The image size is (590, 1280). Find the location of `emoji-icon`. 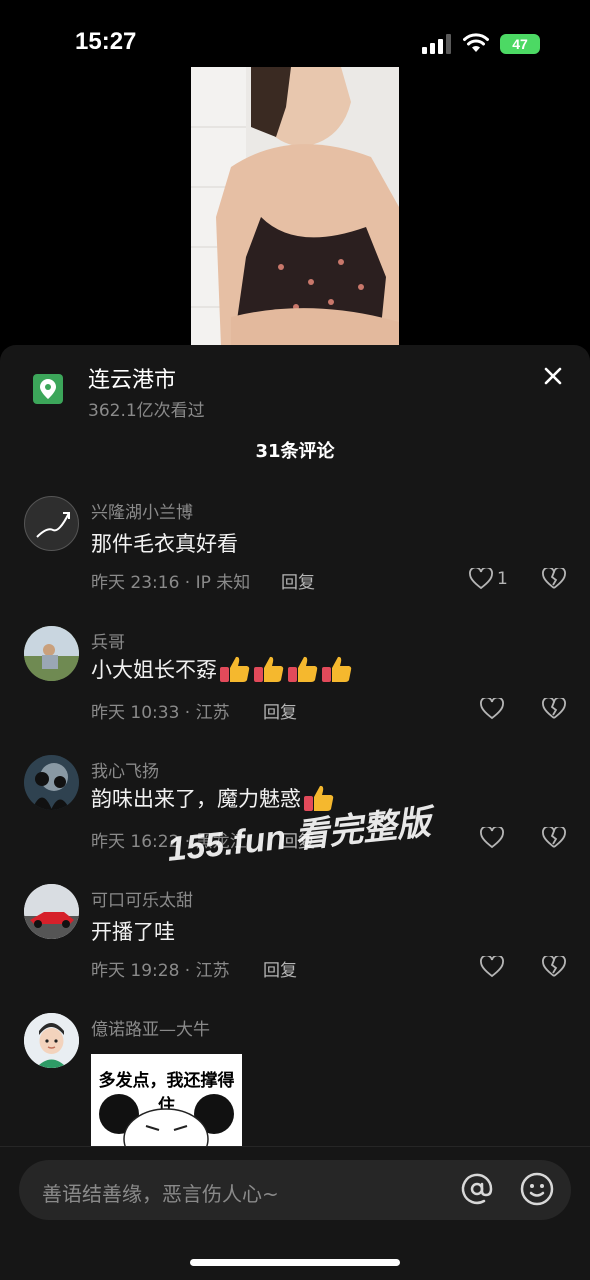

emoji-icon is located at coordinates (537, 1189).